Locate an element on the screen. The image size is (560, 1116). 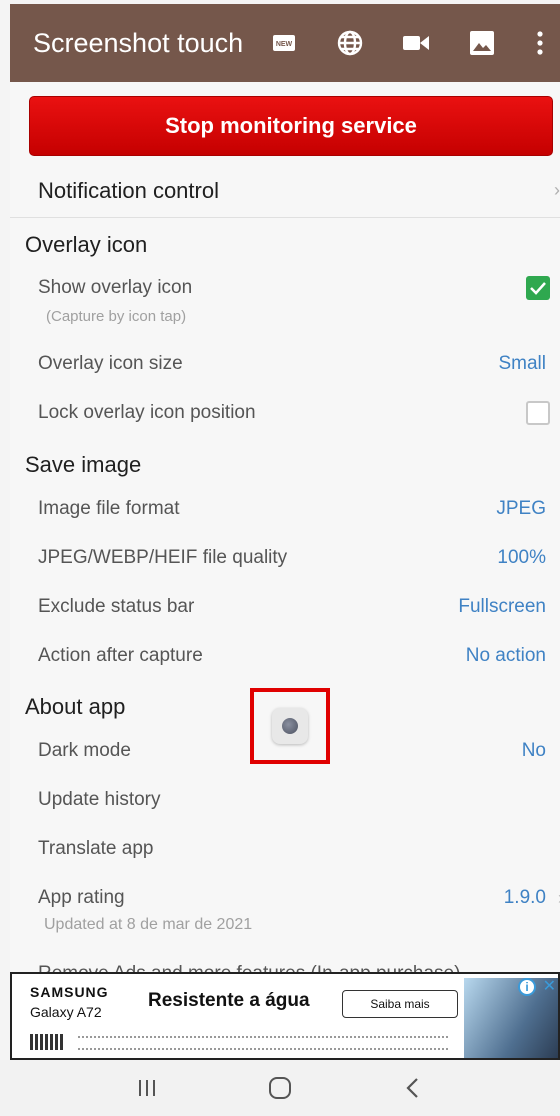
dark-mode-value: No is located at coordinates (533, 750).